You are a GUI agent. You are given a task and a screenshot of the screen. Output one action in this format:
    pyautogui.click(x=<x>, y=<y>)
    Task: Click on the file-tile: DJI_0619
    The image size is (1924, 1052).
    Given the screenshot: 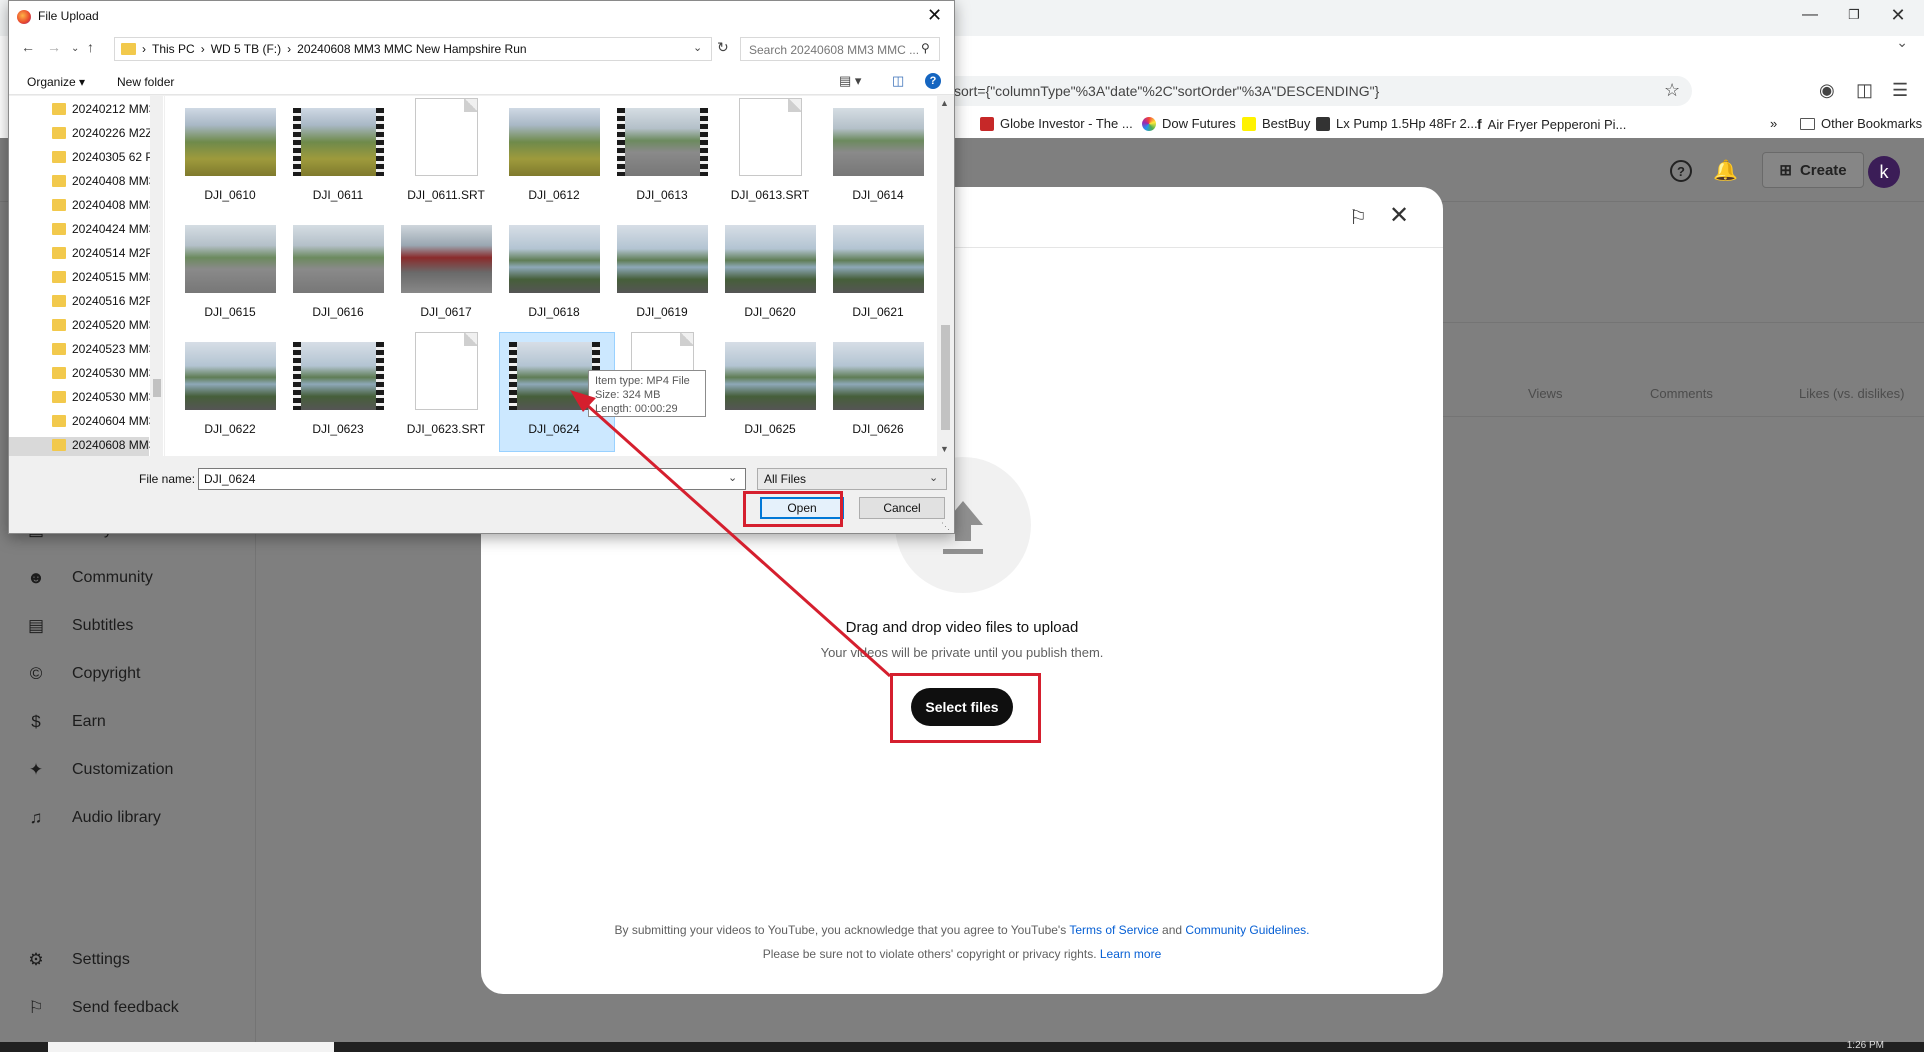 What is the action you would take?
    pyautogui.click(x=656, y=268)
    